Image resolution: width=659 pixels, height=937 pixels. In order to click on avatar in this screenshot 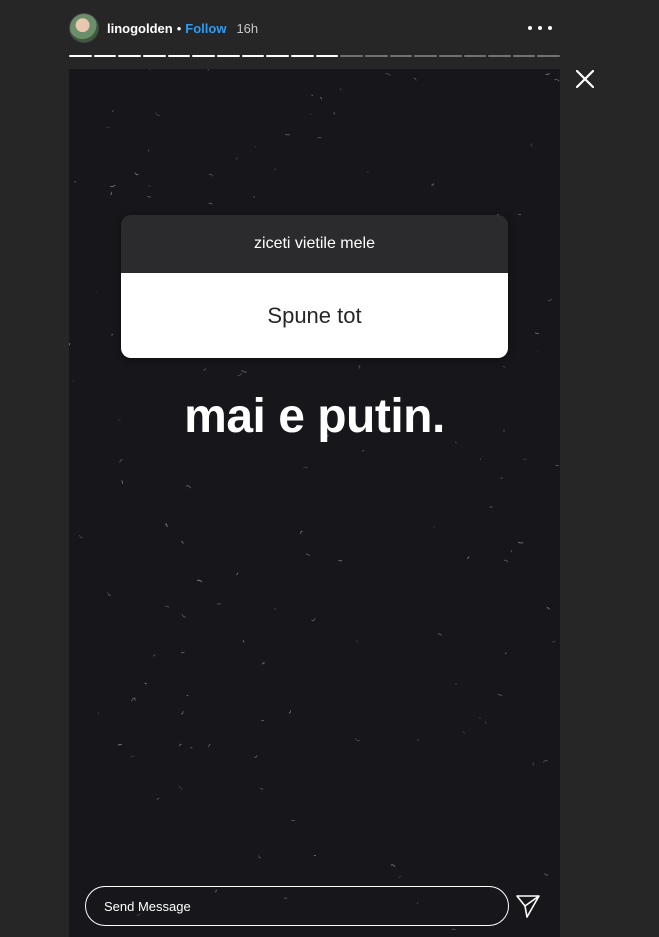, I will do `click(84, 28)`.